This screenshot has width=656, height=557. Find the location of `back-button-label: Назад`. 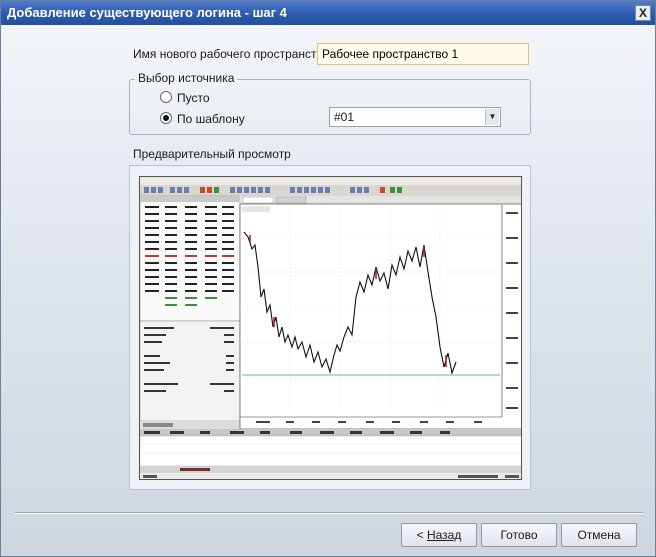

back-button-label: Назад is located at coordinates (444, 535).